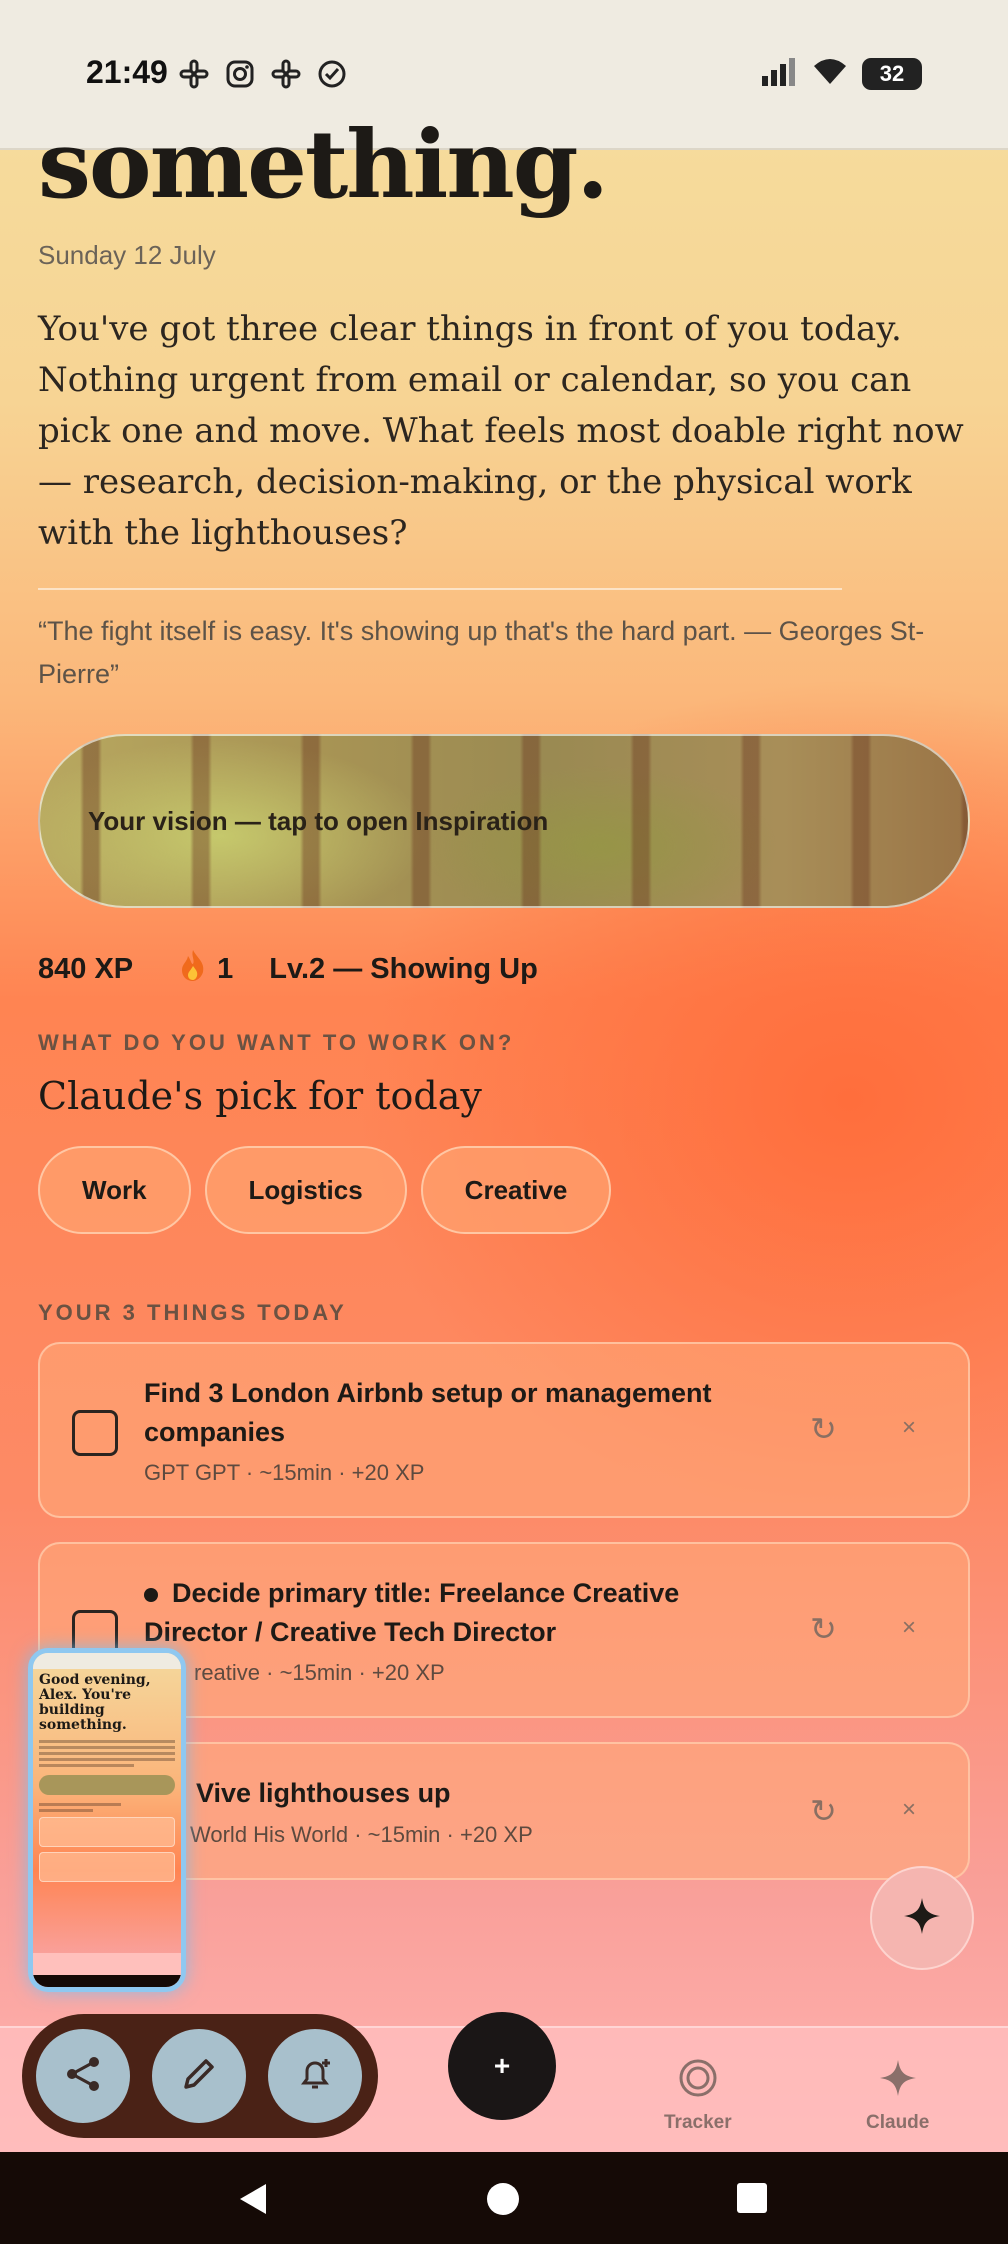  Describe the element at coordinates (698, 2122) in the screenshot. I see `tab-tracker-label: Tracker` at that location.